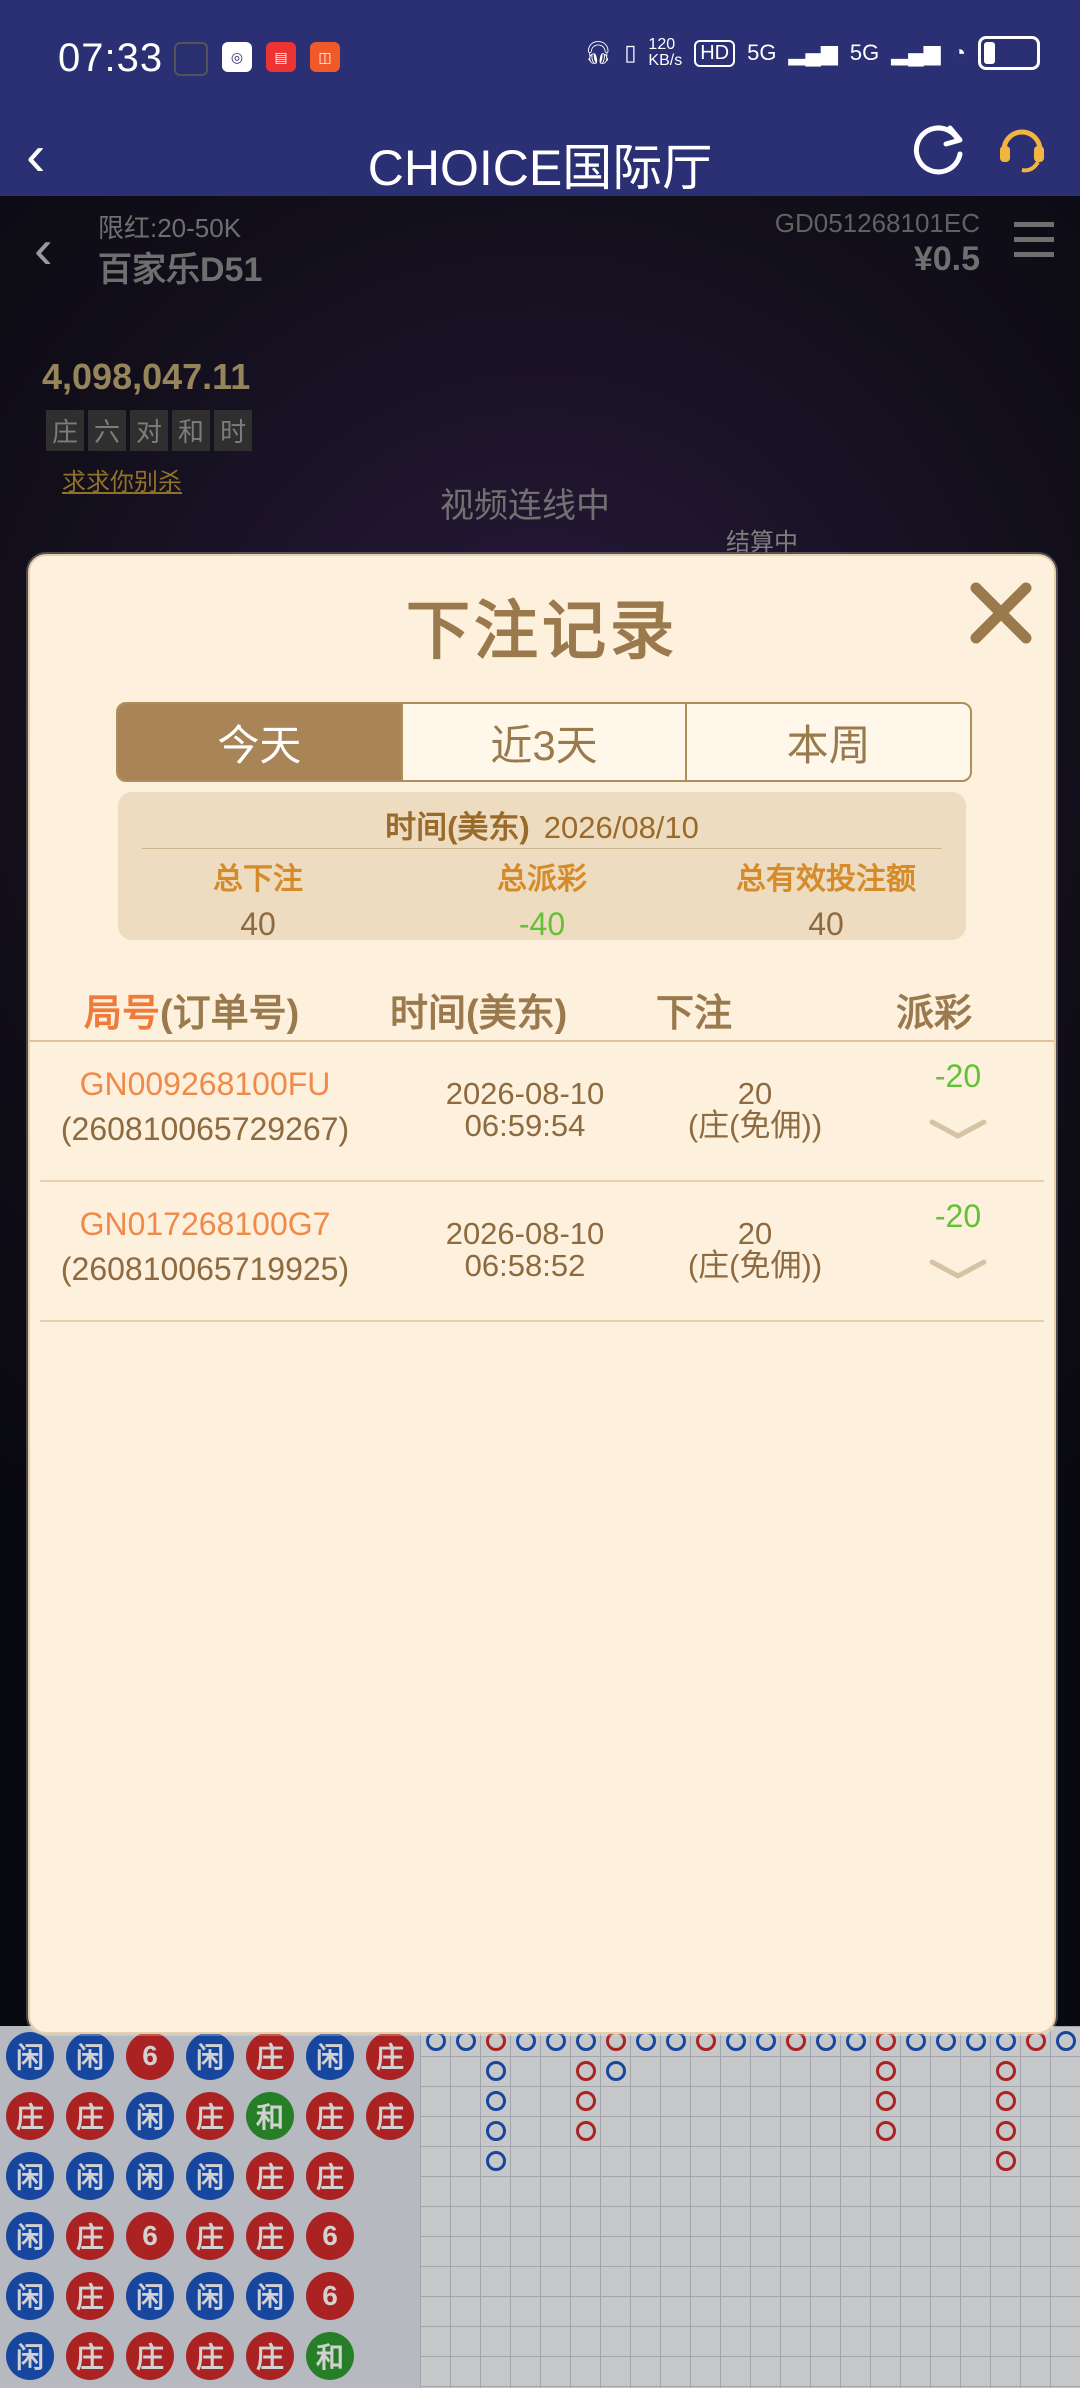 The width and height of the screenshot is (1080, 2388). I want to click on summary-time-label: 时间(美东), so click(457, 827).